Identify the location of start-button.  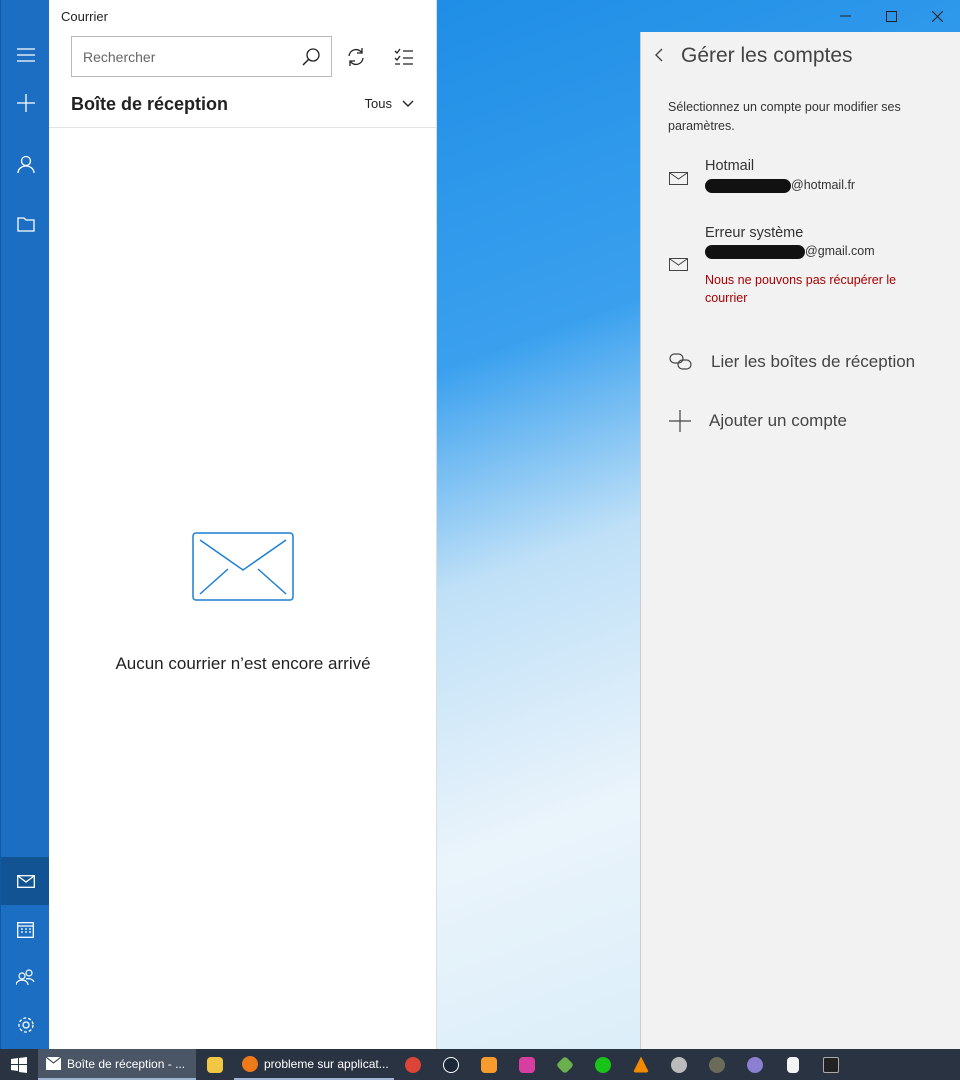
(19, 1064).